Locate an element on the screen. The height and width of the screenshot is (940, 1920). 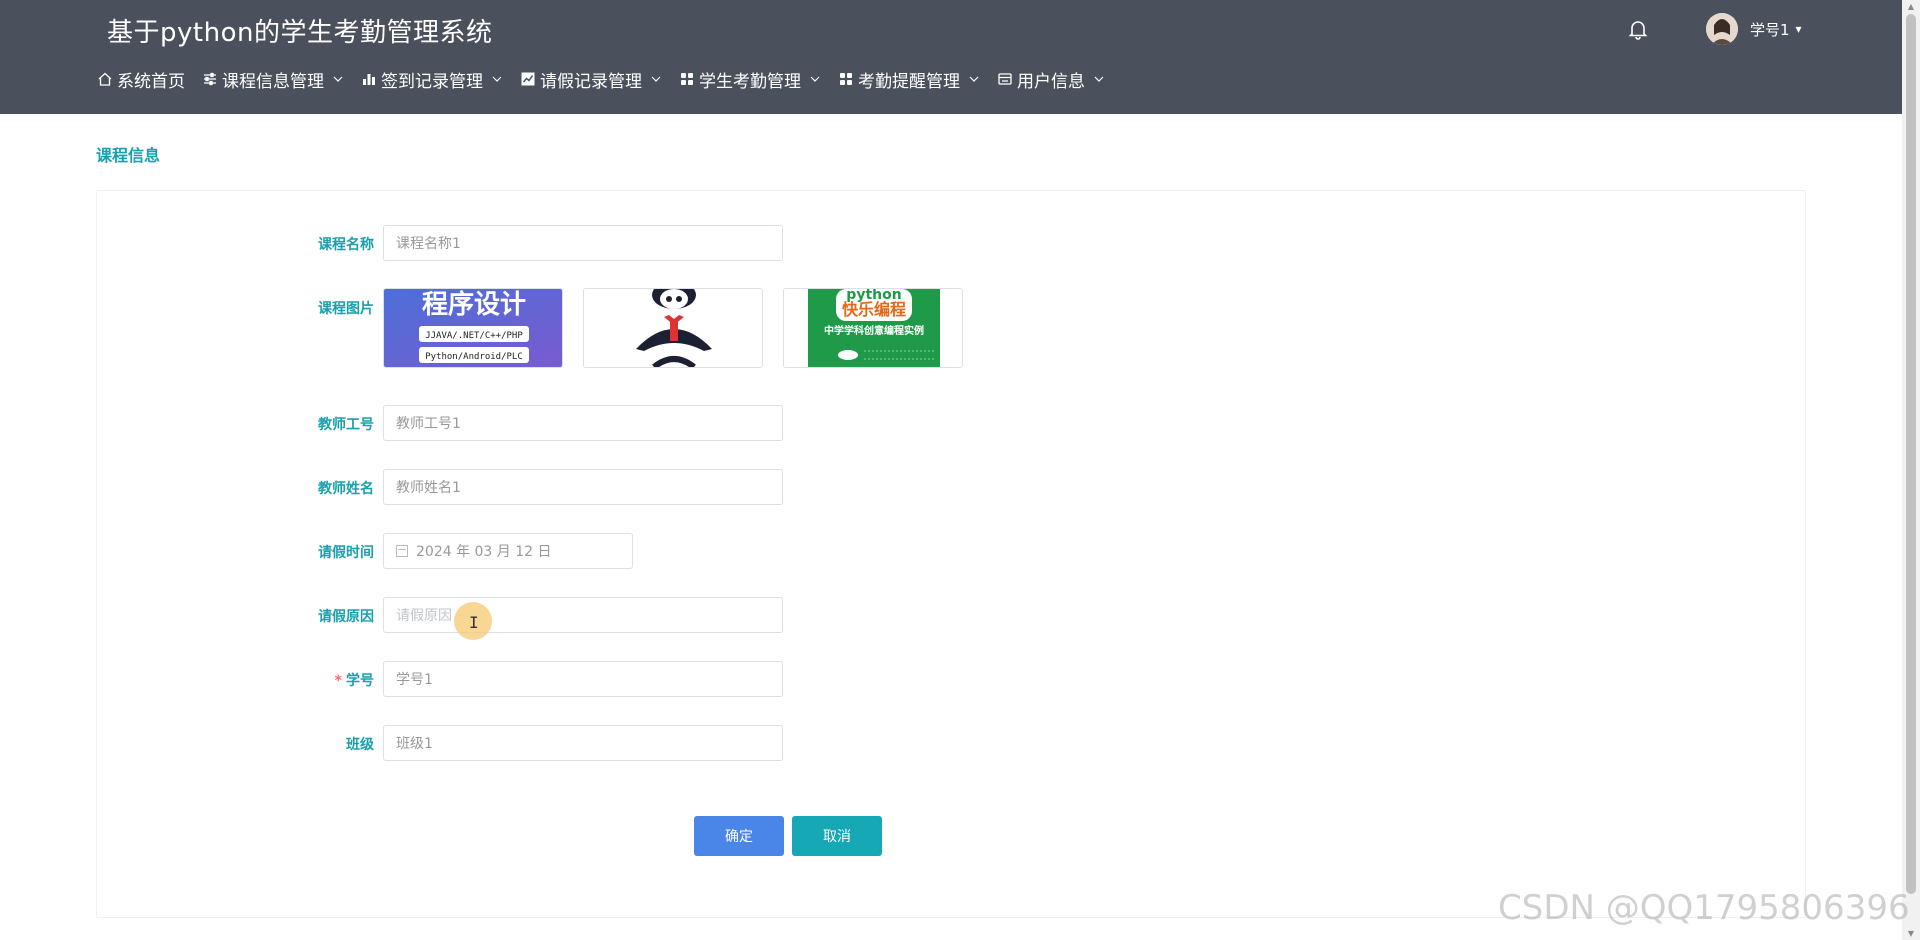
class-field: 班级1 is located at coordinates (583, 743).